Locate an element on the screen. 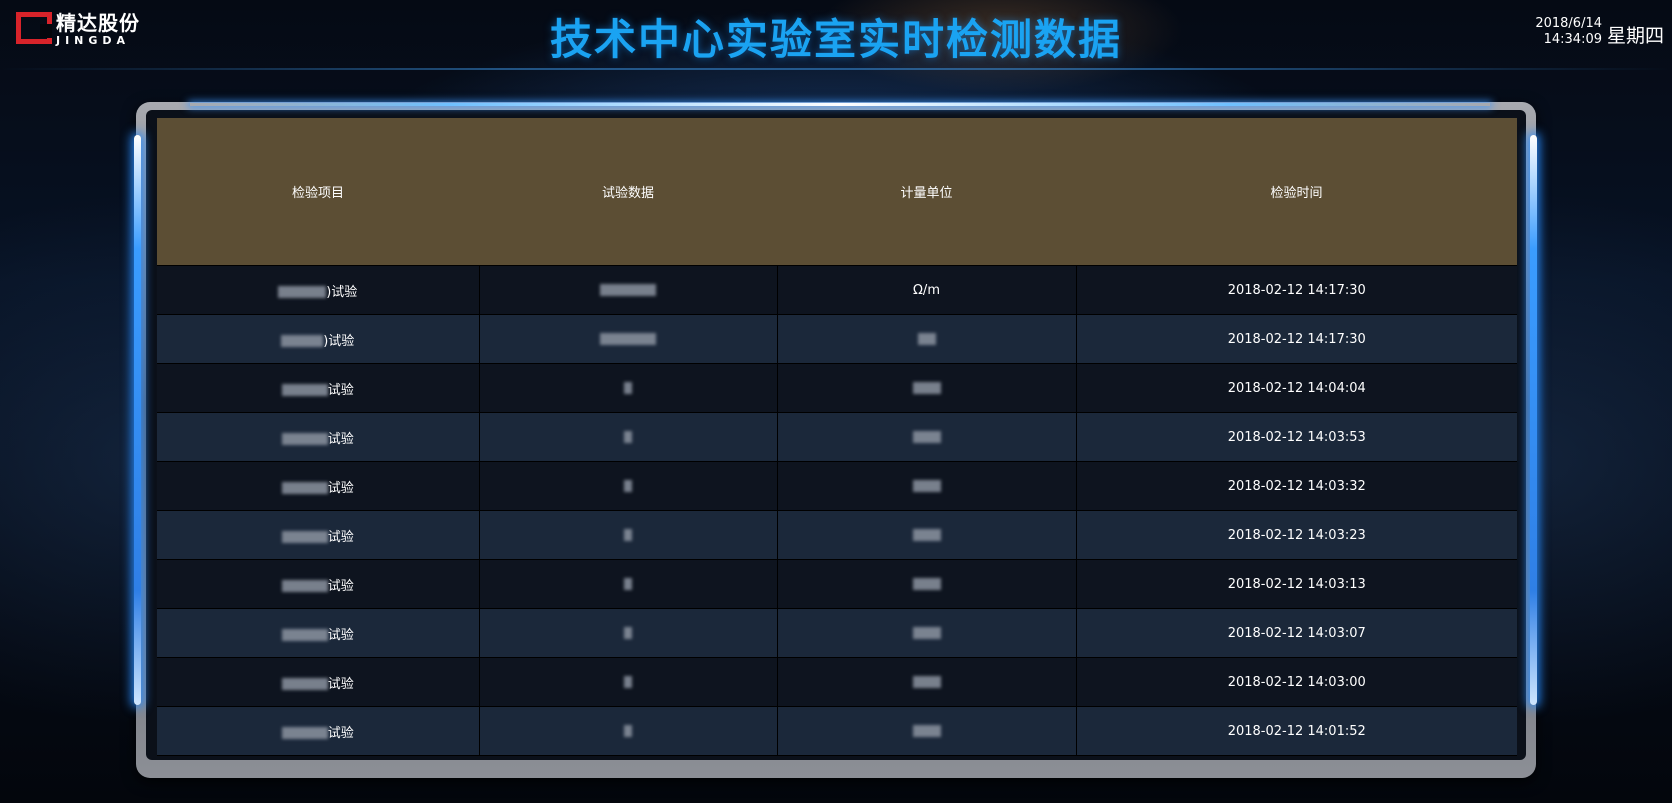  table-row: )试验 Ω/m 2018-02-12 14:17:30 is located at coordinates (837, 290).